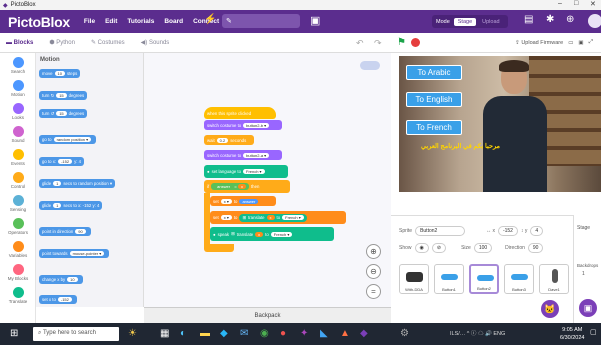  I want to click on palette-block: point towards mouse-pointer ▾, so click(74, 253).